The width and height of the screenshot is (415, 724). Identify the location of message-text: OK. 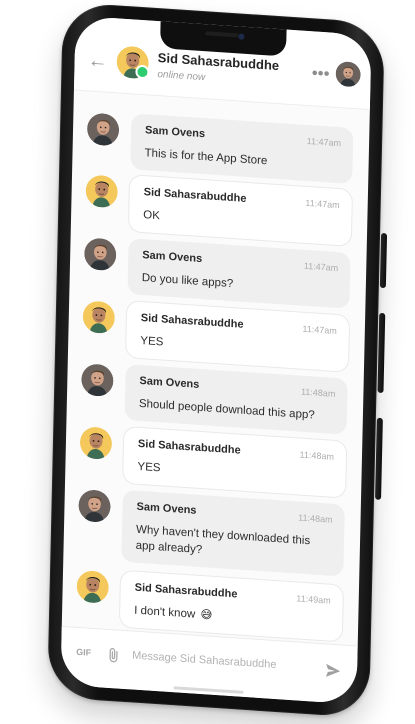
(151, 216).